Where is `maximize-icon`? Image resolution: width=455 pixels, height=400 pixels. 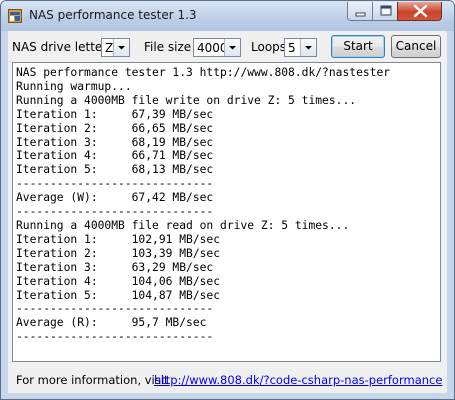 maximize-icon is located at coordinates (386, 10).